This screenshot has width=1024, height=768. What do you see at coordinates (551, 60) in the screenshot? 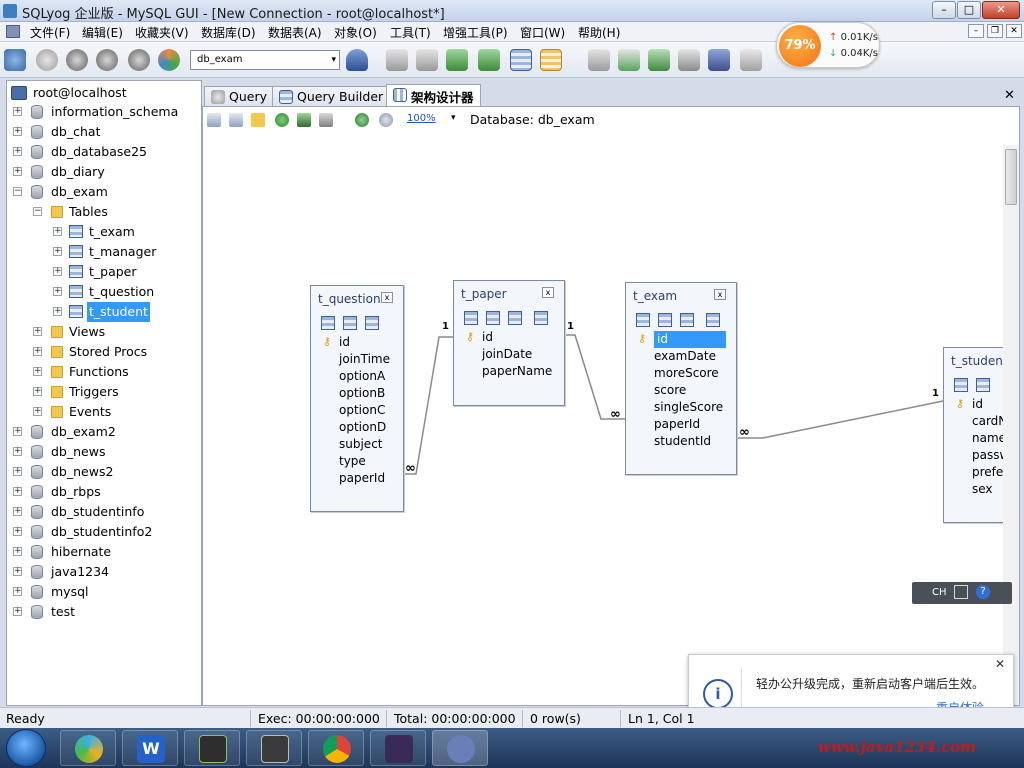
I see `schema-icon` at bounding box center [551, 60].